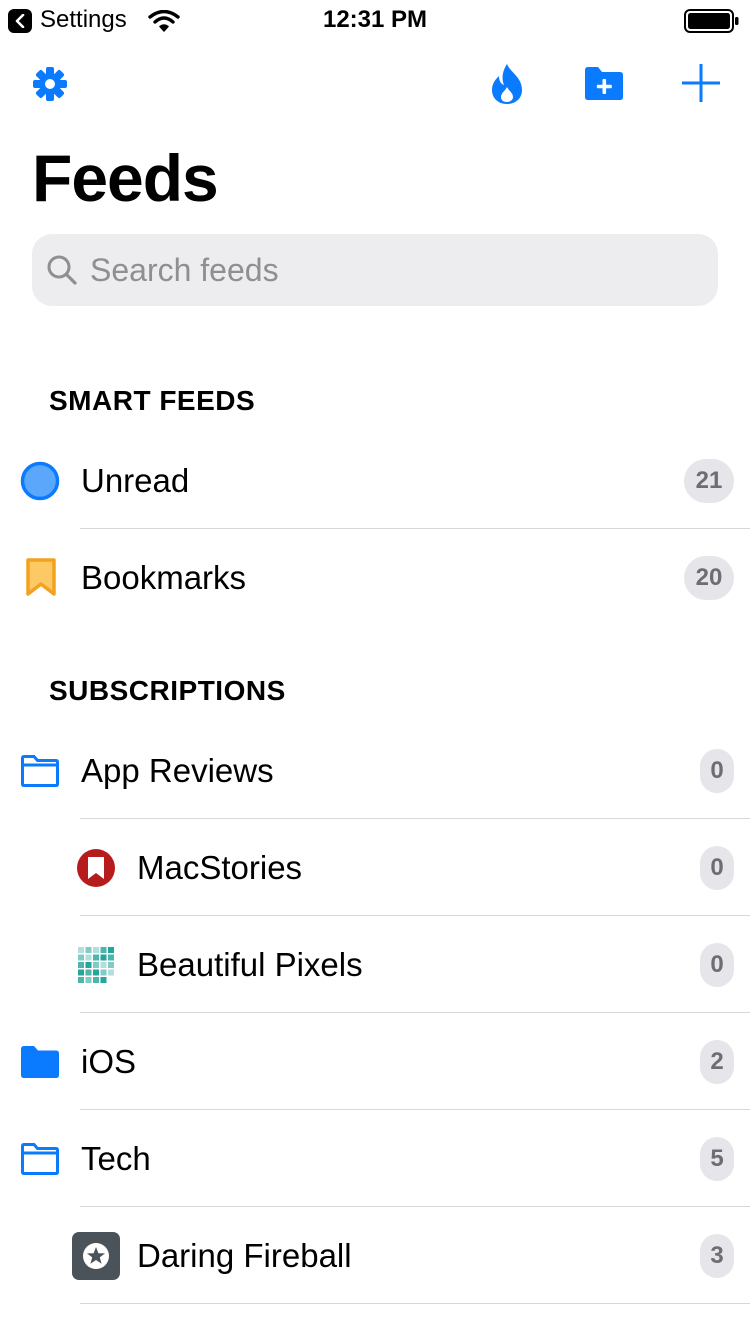 Image resolution: width=750 pixels, height=1334 pixels. What do you see at coordinates (40, 480) in the screenshot?
I see `unread-circle-icon` at bounding box center [40, 480].